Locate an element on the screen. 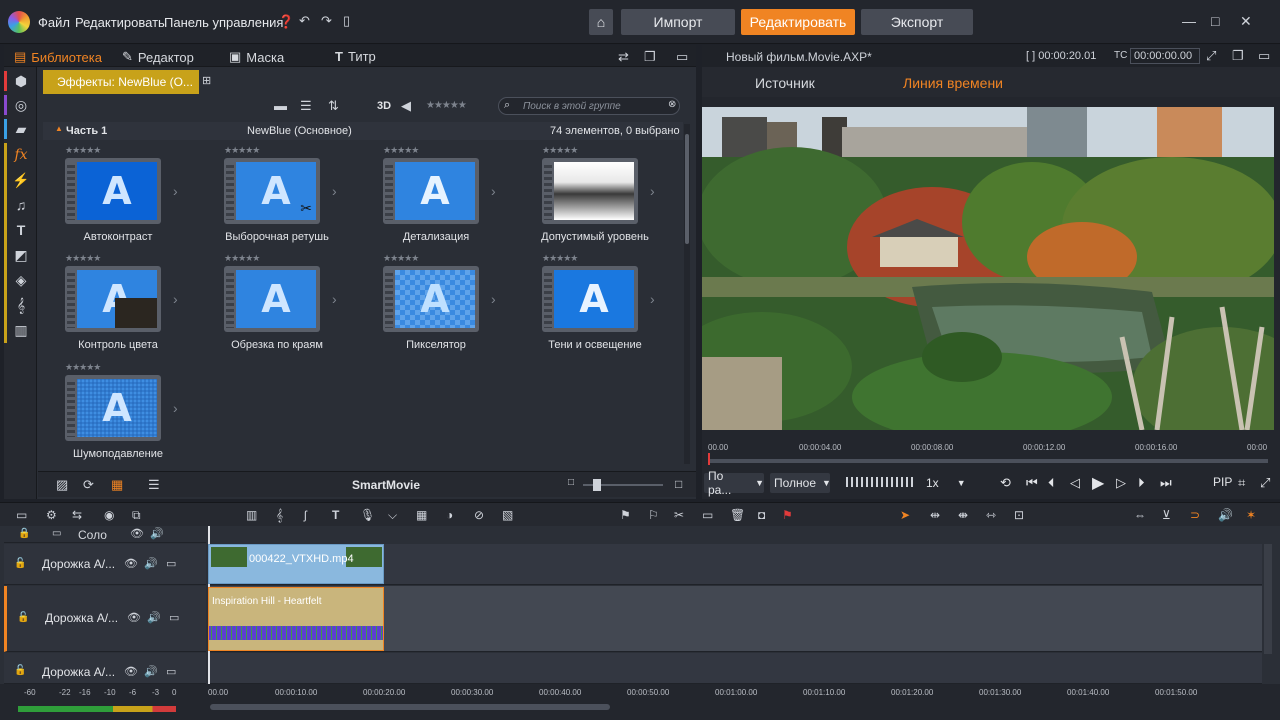 Image resolution: width=1280 pixels, height=720 pixels. search-input: Поиск в этой группе is located at coordinates (589, 106).